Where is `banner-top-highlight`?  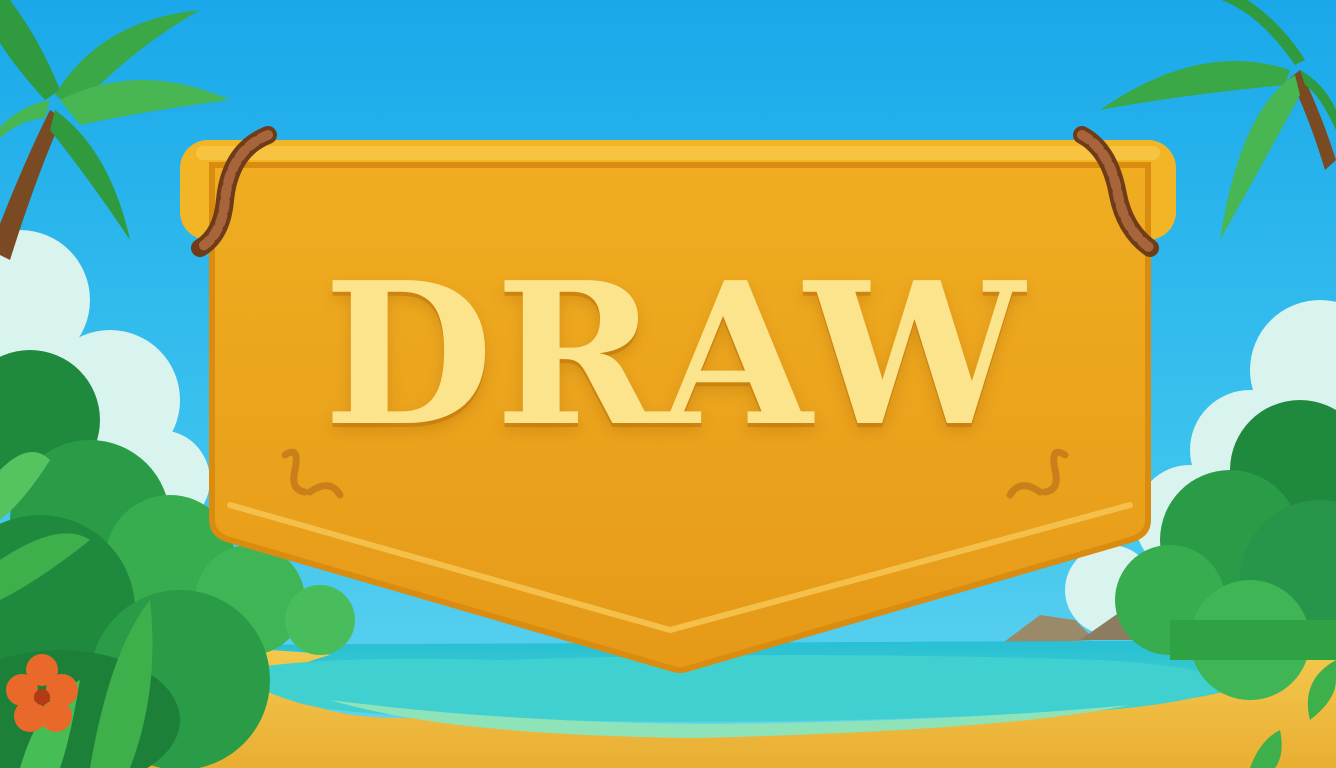 banner-top-highlight is located at coordinates (678, 153).